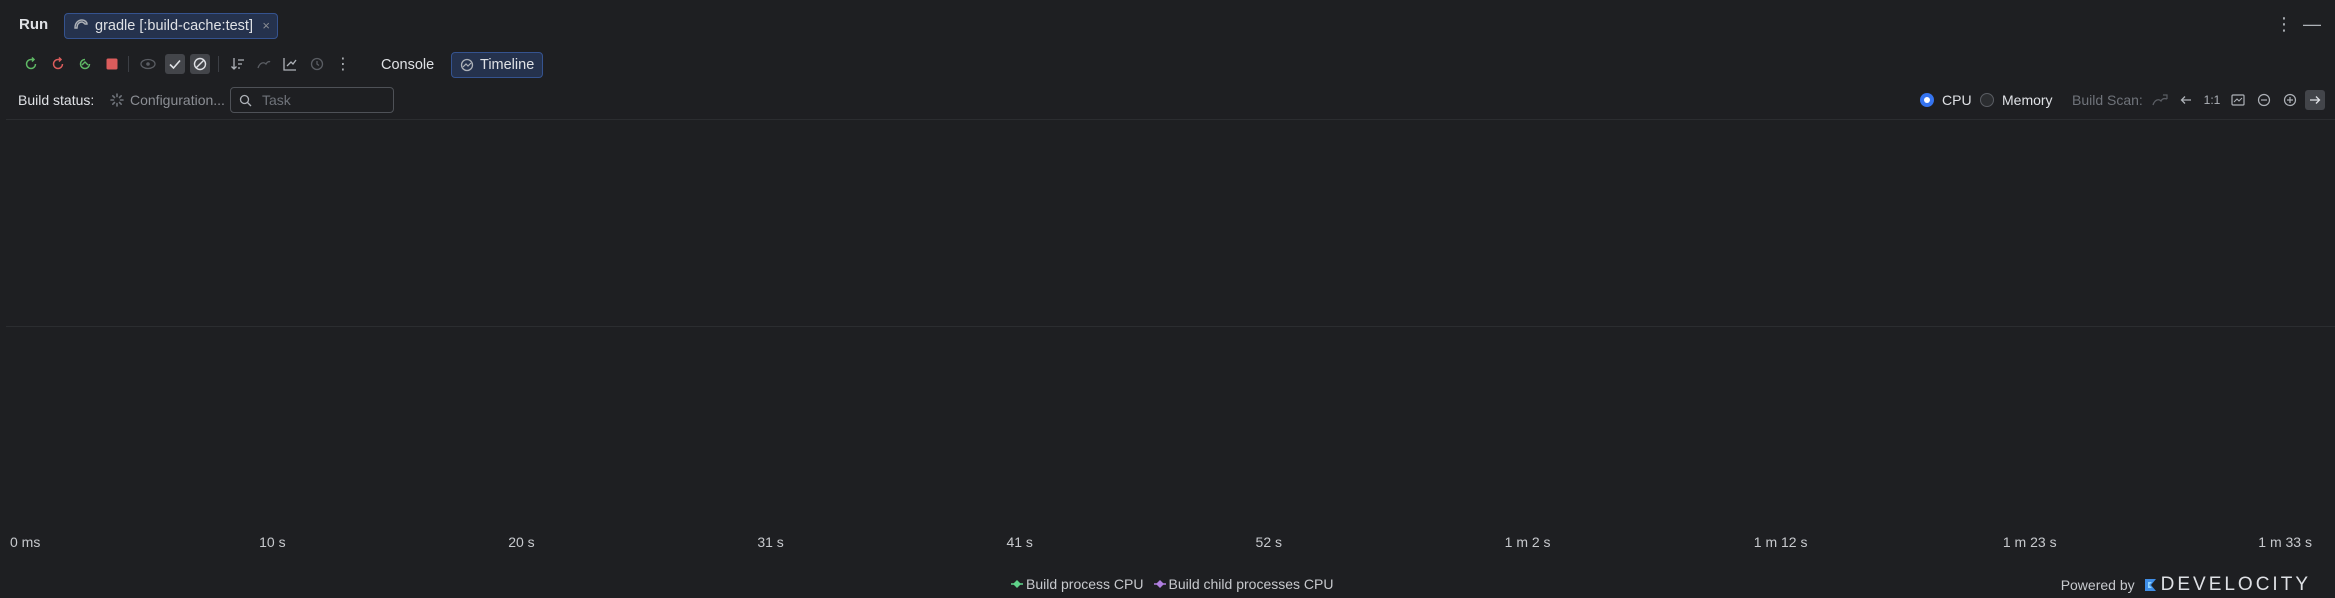 This screenshot has height=598, width=2335. What do you see at coordinates (2150, 585) in the screenshot?
I see `develocity-icon` at bounding box center [2150, 585].